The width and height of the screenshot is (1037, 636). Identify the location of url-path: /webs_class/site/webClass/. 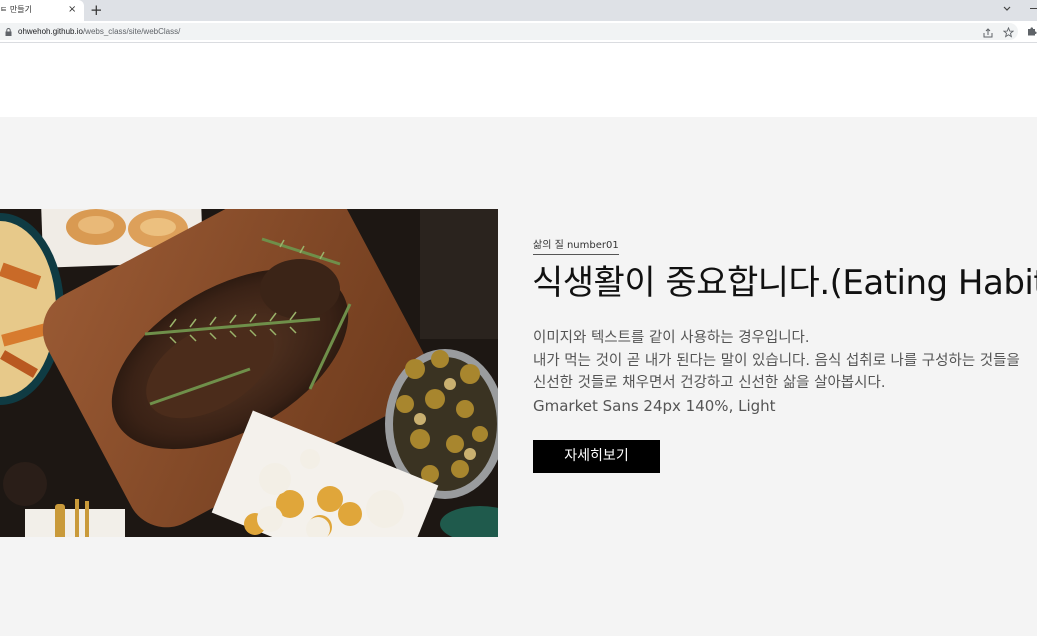
(131, 31).